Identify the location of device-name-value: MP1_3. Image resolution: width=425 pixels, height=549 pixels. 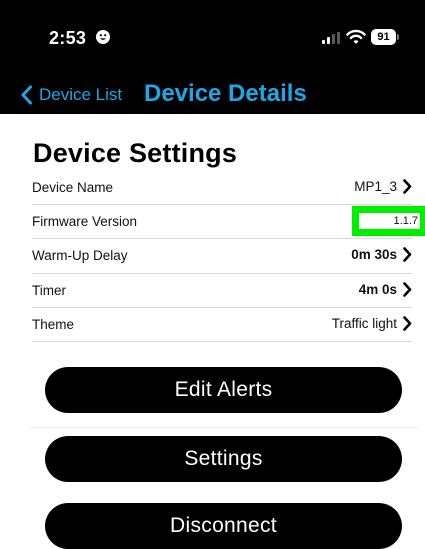
(375, 186).